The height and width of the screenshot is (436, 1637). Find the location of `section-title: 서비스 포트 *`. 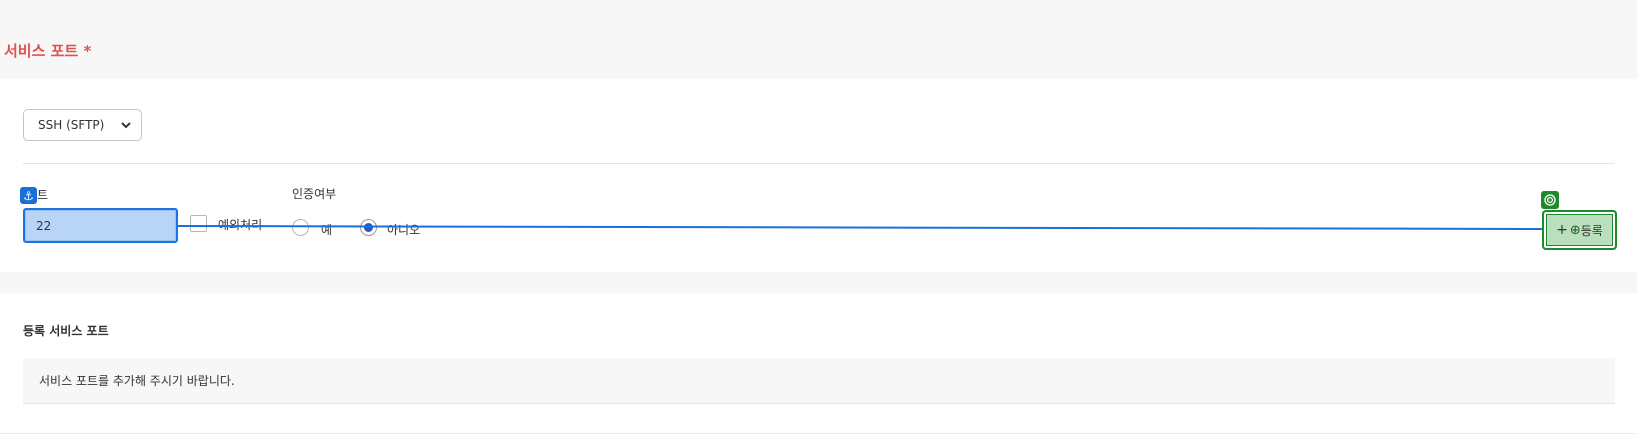

section-title: 서비스 포트 * is located at coordinates (48, 51).